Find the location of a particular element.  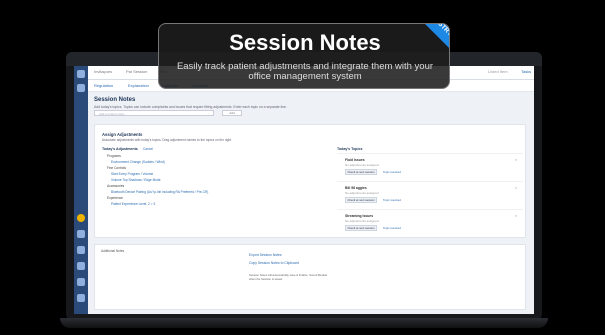

notes-label: Additional Notes is located at coordinates (113, 251).